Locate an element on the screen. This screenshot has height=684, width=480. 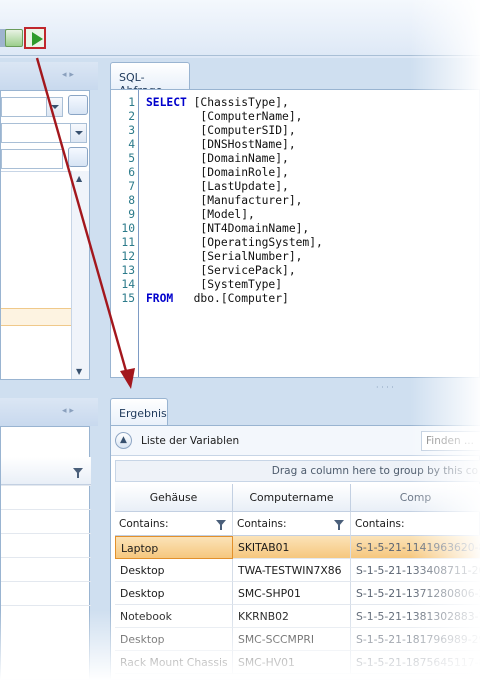
connection-select is located at coordinates (32, 107).